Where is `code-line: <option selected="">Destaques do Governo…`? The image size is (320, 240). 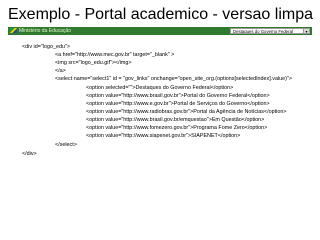
code-line: <option selected="">Destaques do Governo… is located at coordinates (160, 88).